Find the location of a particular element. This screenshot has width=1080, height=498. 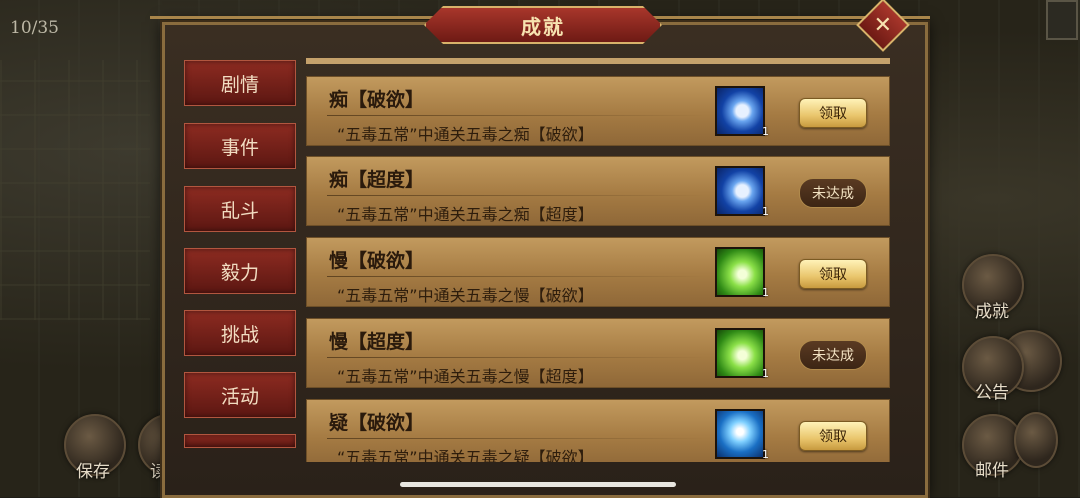

achievement-row: 疑【破欲】 “五毒五常”中通关五毒之疑【破欲】 1 领取 is located at coordinates (598, 430).